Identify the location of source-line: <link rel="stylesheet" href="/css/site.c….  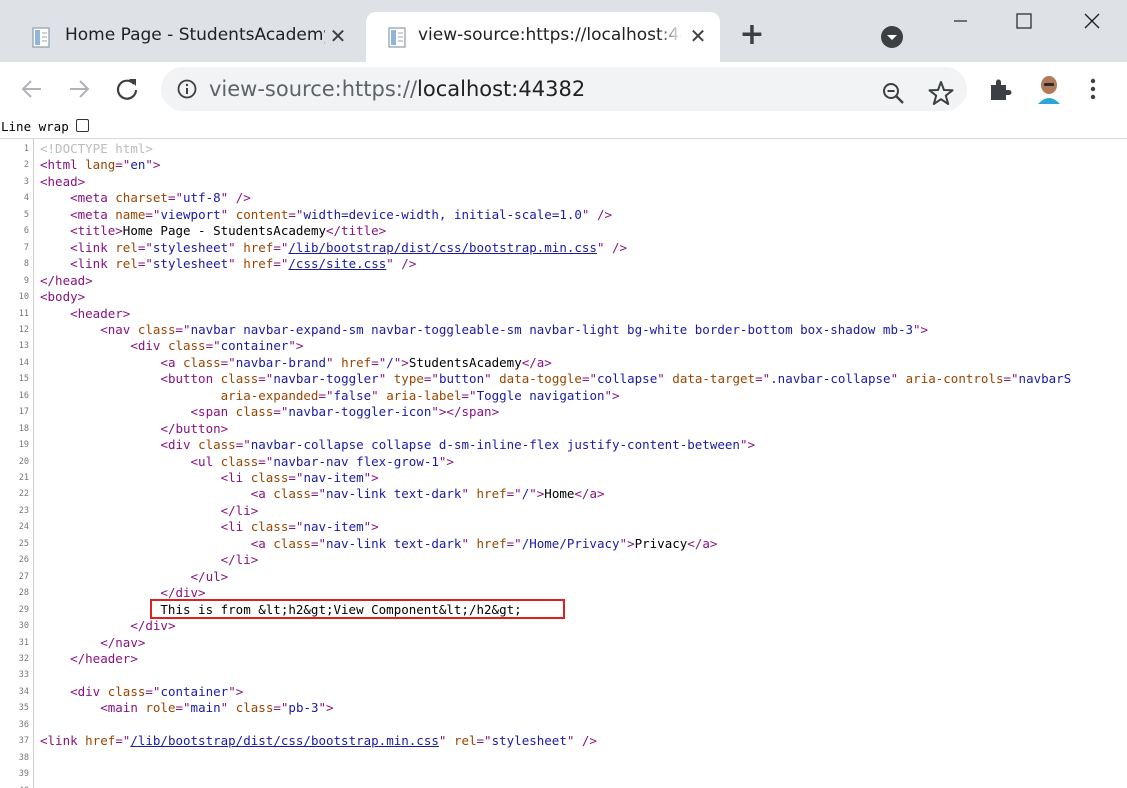
(228, 263).